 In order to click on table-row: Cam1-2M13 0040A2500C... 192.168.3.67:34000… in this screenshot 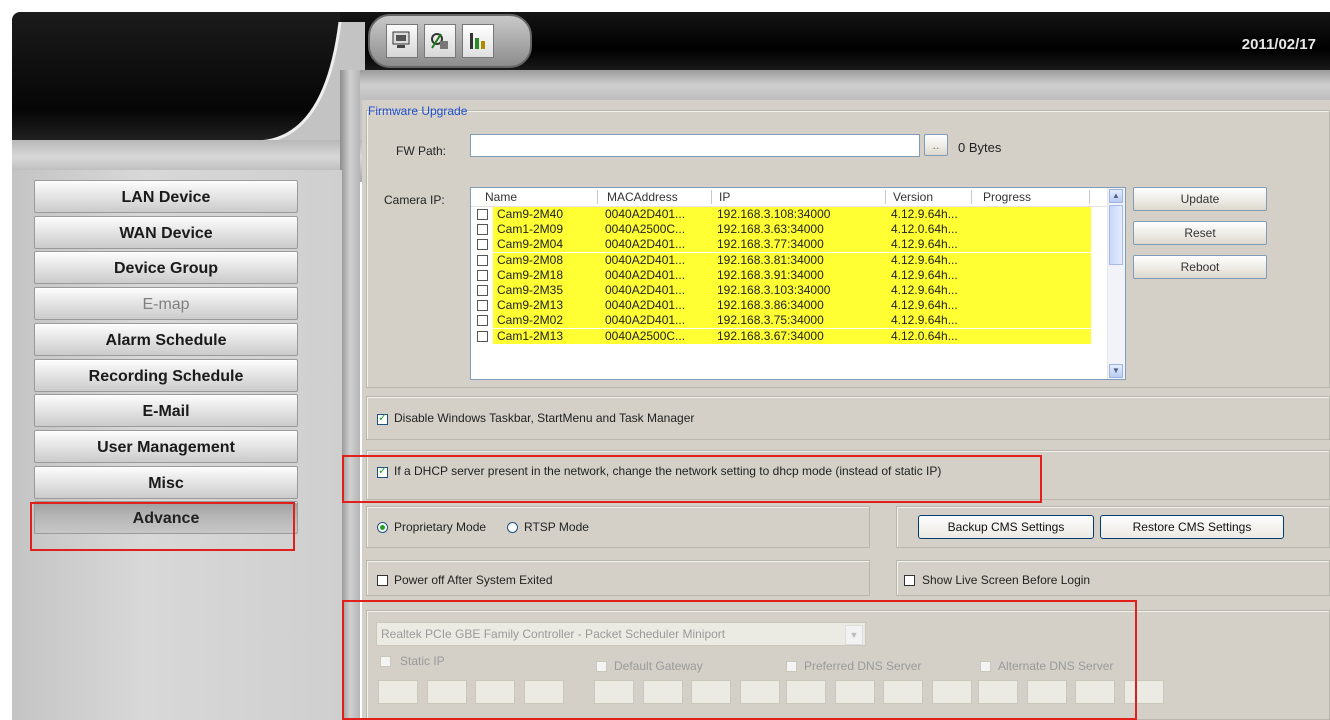, I will do `click(783, 336)`.